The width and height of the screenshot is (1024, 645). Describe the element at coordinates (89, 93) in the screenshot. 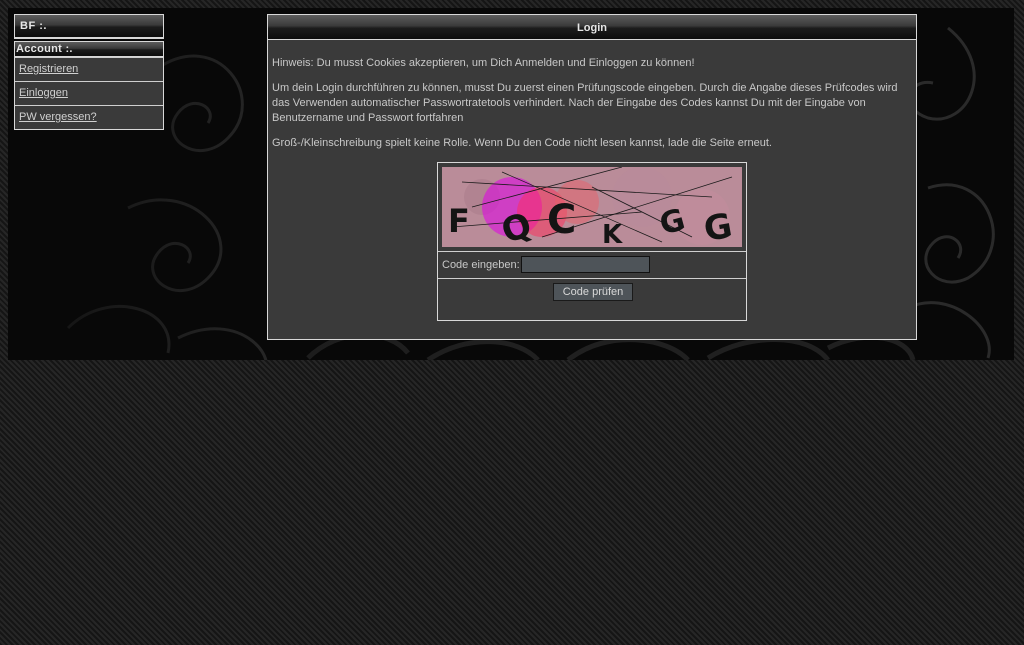

I see `sidebar-item-einloggen: Einloggen` at that location.